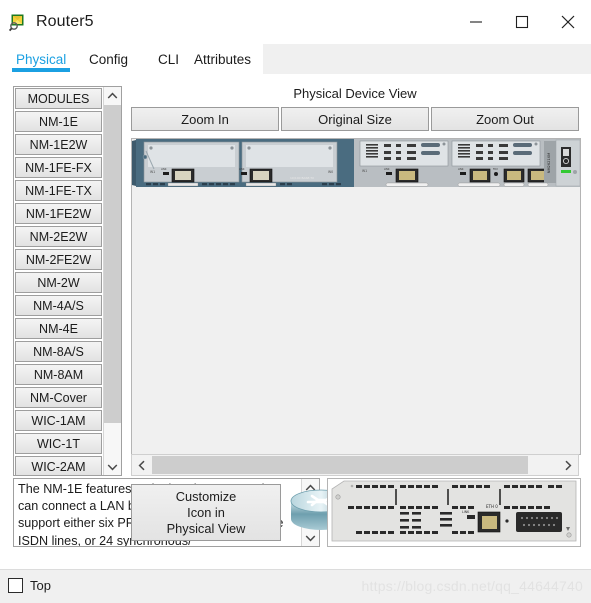 This screenshot has height=603, width=591. Describe the element at coordinates (168, 59) in the screenshot. I see `tab-cli: CLI` at that location.